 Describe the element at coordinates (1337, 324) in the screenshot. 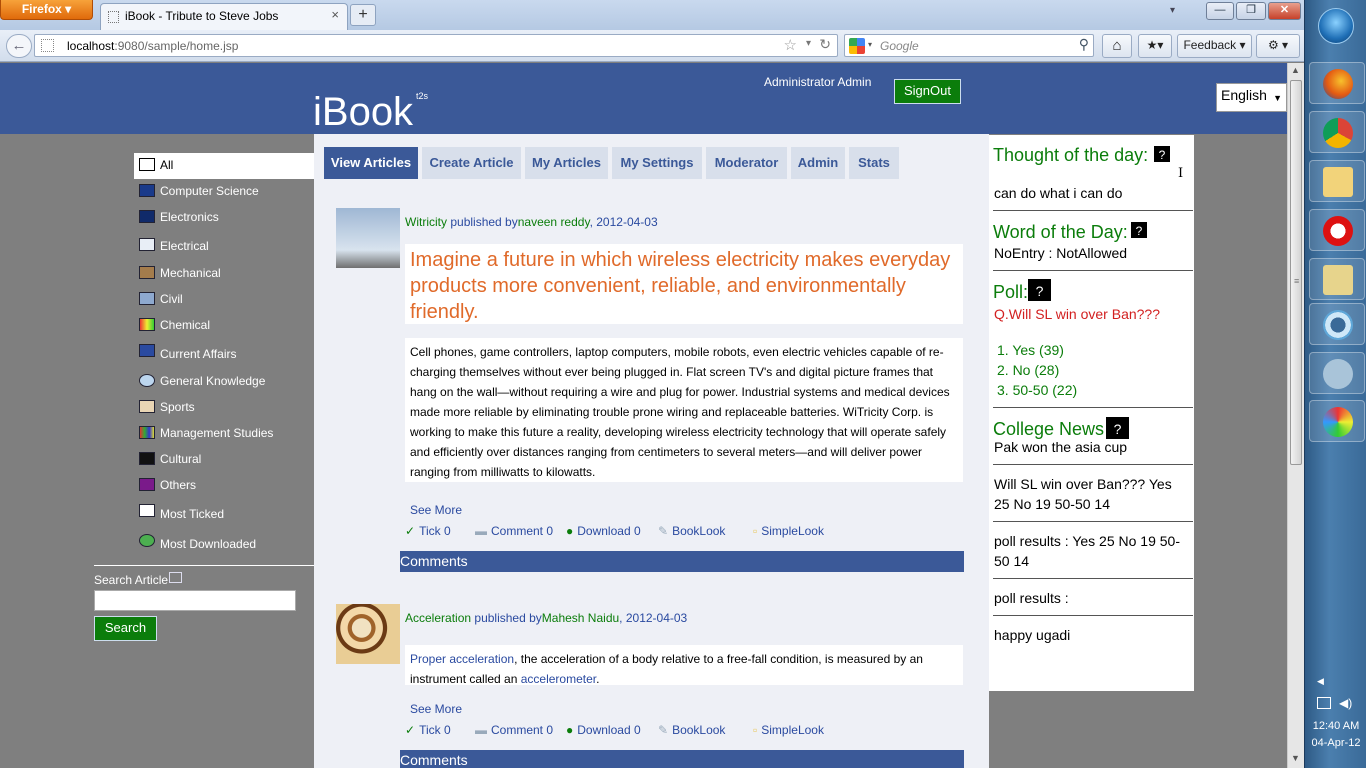

I see `taskbar-app` at that location.